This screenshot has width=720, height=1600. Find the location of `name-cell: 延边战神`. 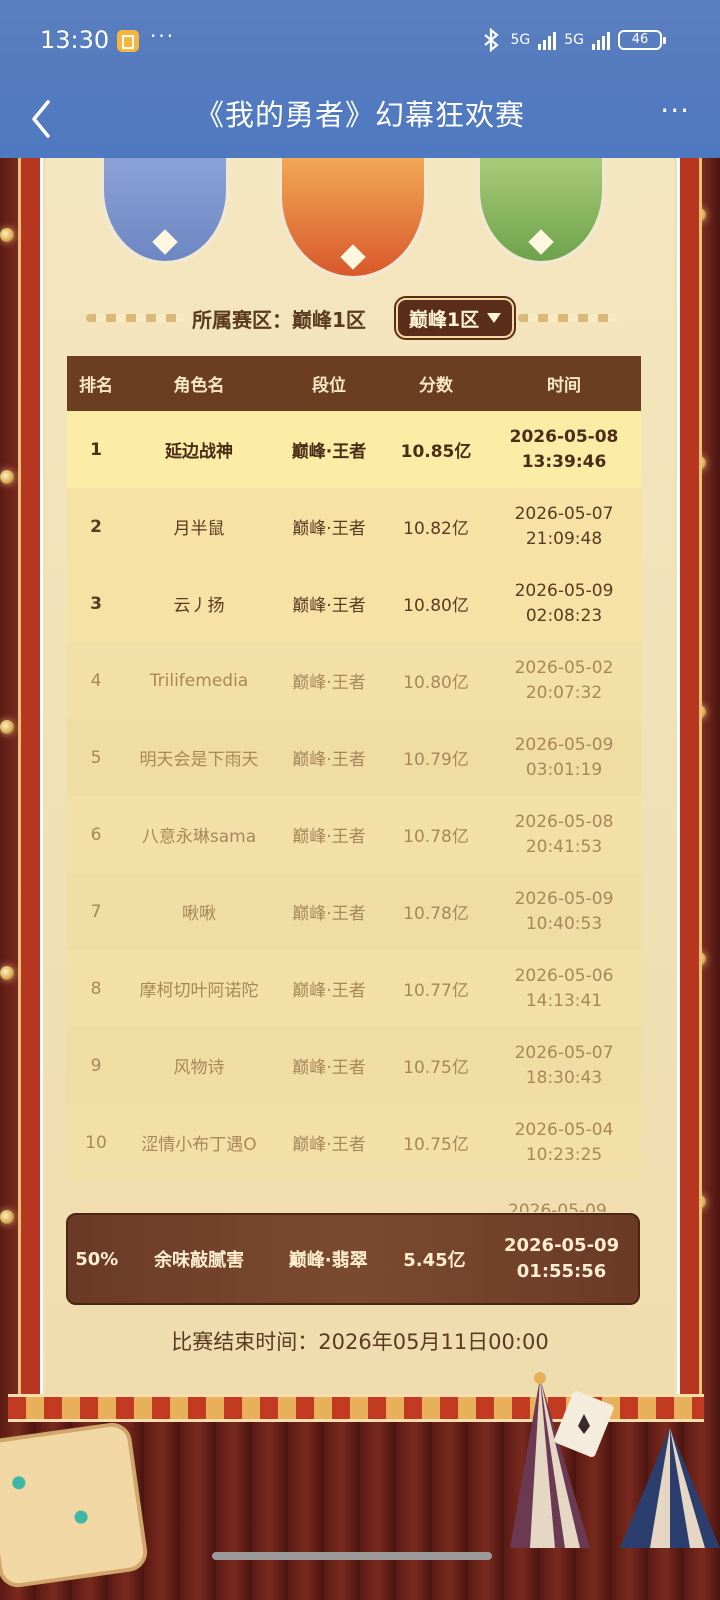

name-cell: 延边战神 is located at coordinates (199, 452).